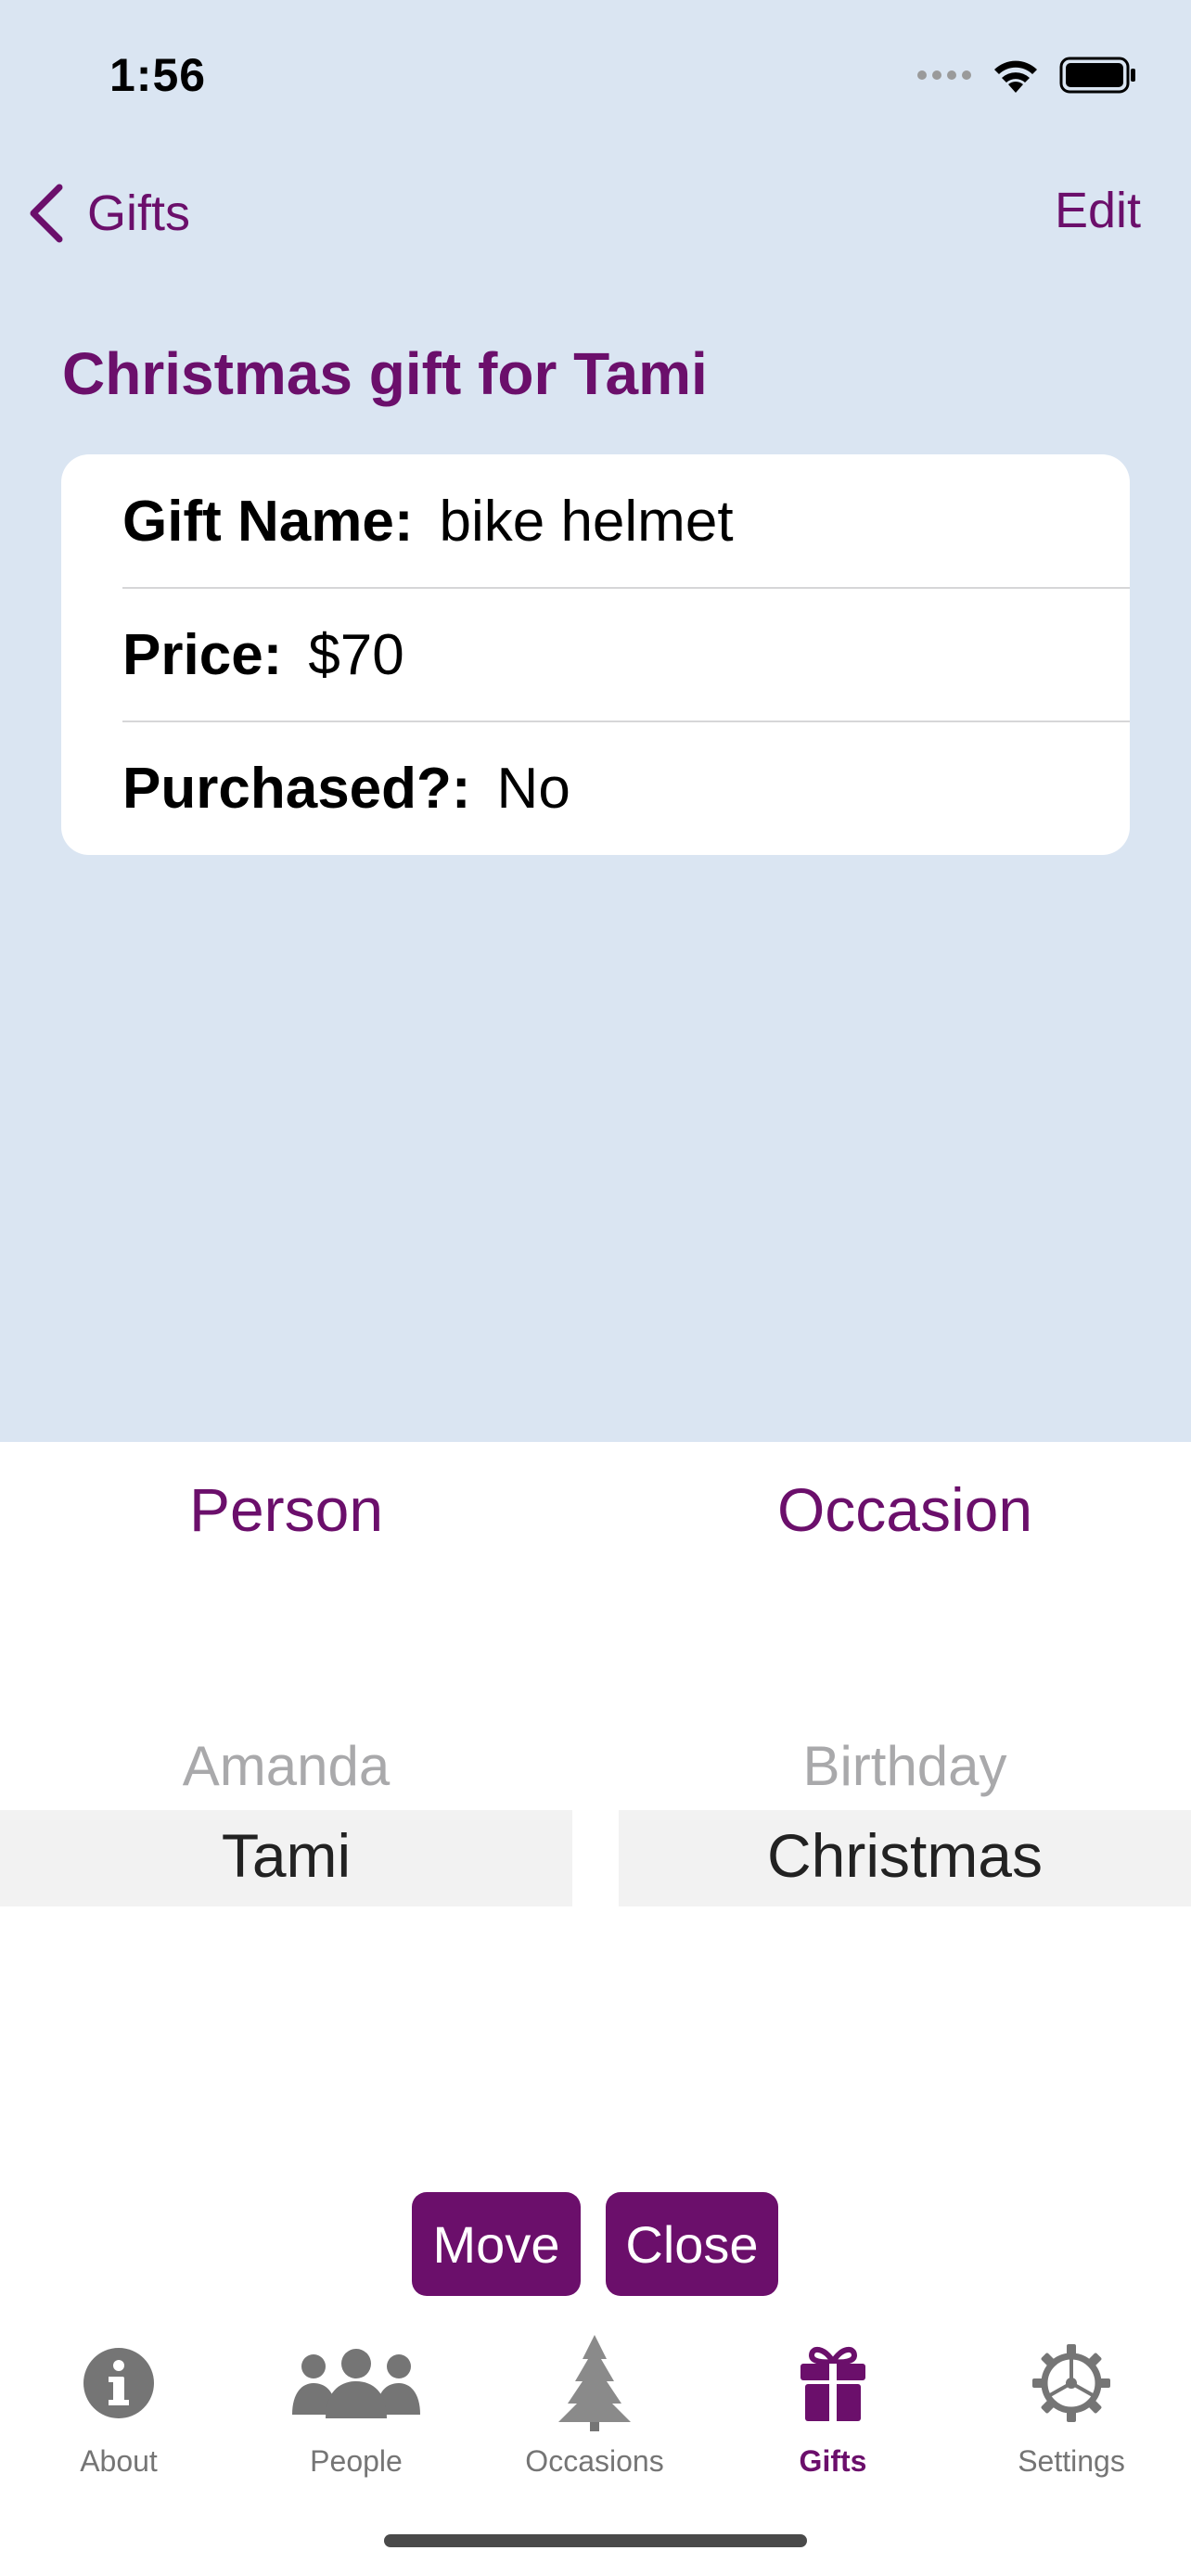  I want to click on tab-occasions: Occasions, so click(594, 2398).